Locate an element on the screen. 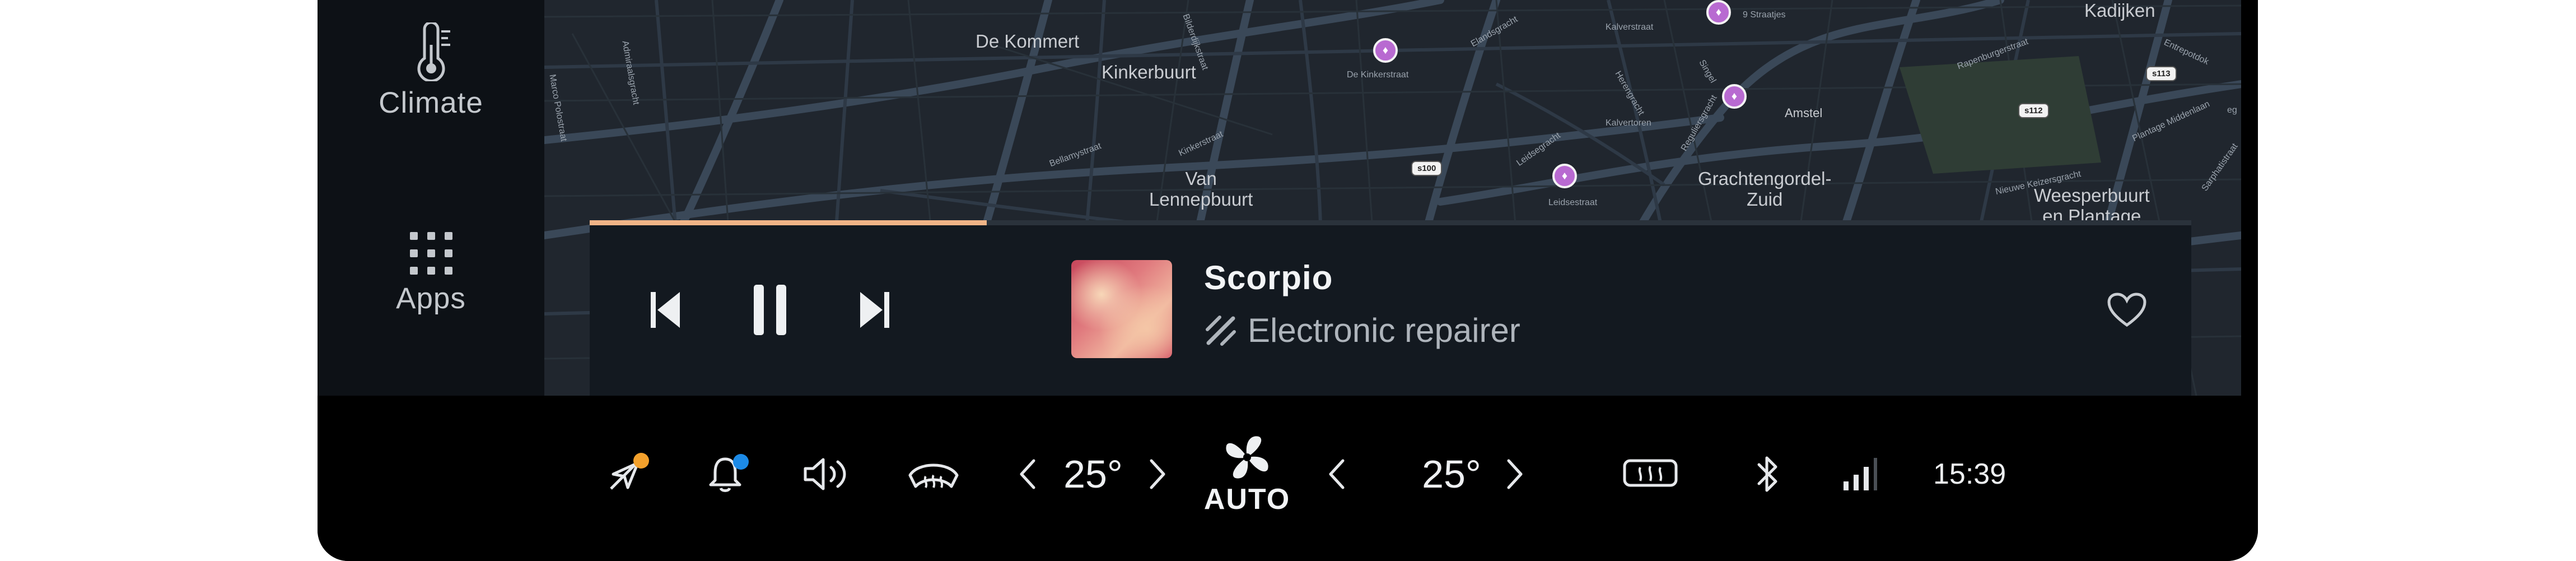 The width and height of the screenshot is (2576, 561). thermometer-icon is located at coordinates (434, 51).